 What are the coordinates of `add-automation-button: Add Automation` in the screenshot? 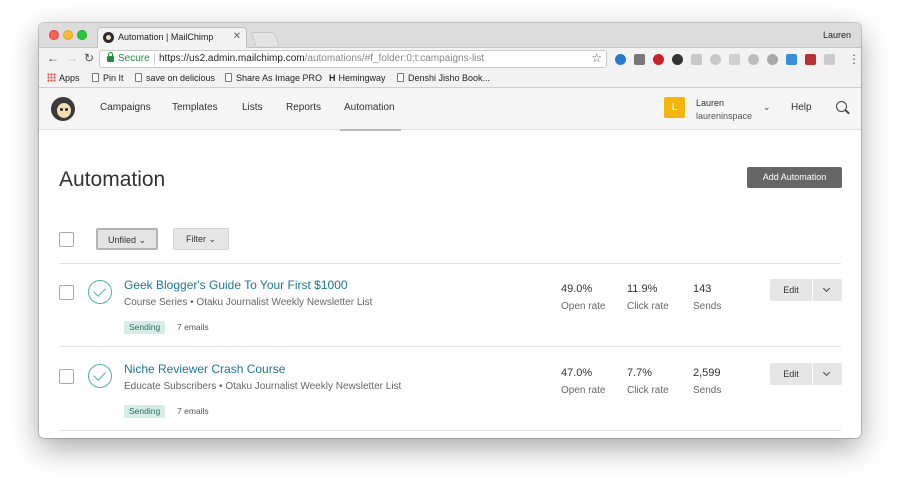 It's located at (794, 177).